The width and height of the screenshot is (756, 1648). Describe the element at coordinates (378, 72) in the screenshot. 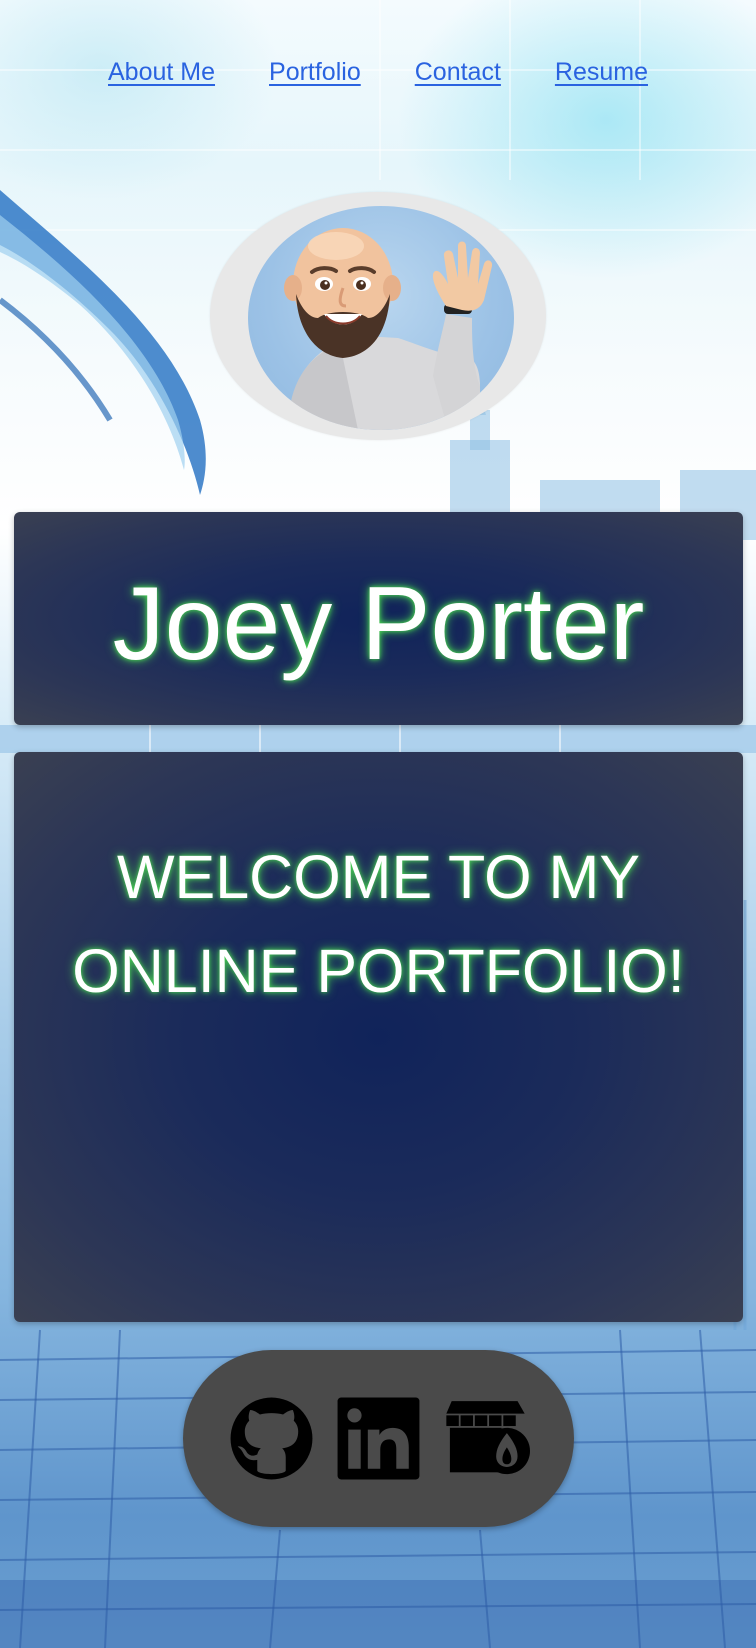

I see `top-nav: About Me Portfolio Contact Resume` at that location.